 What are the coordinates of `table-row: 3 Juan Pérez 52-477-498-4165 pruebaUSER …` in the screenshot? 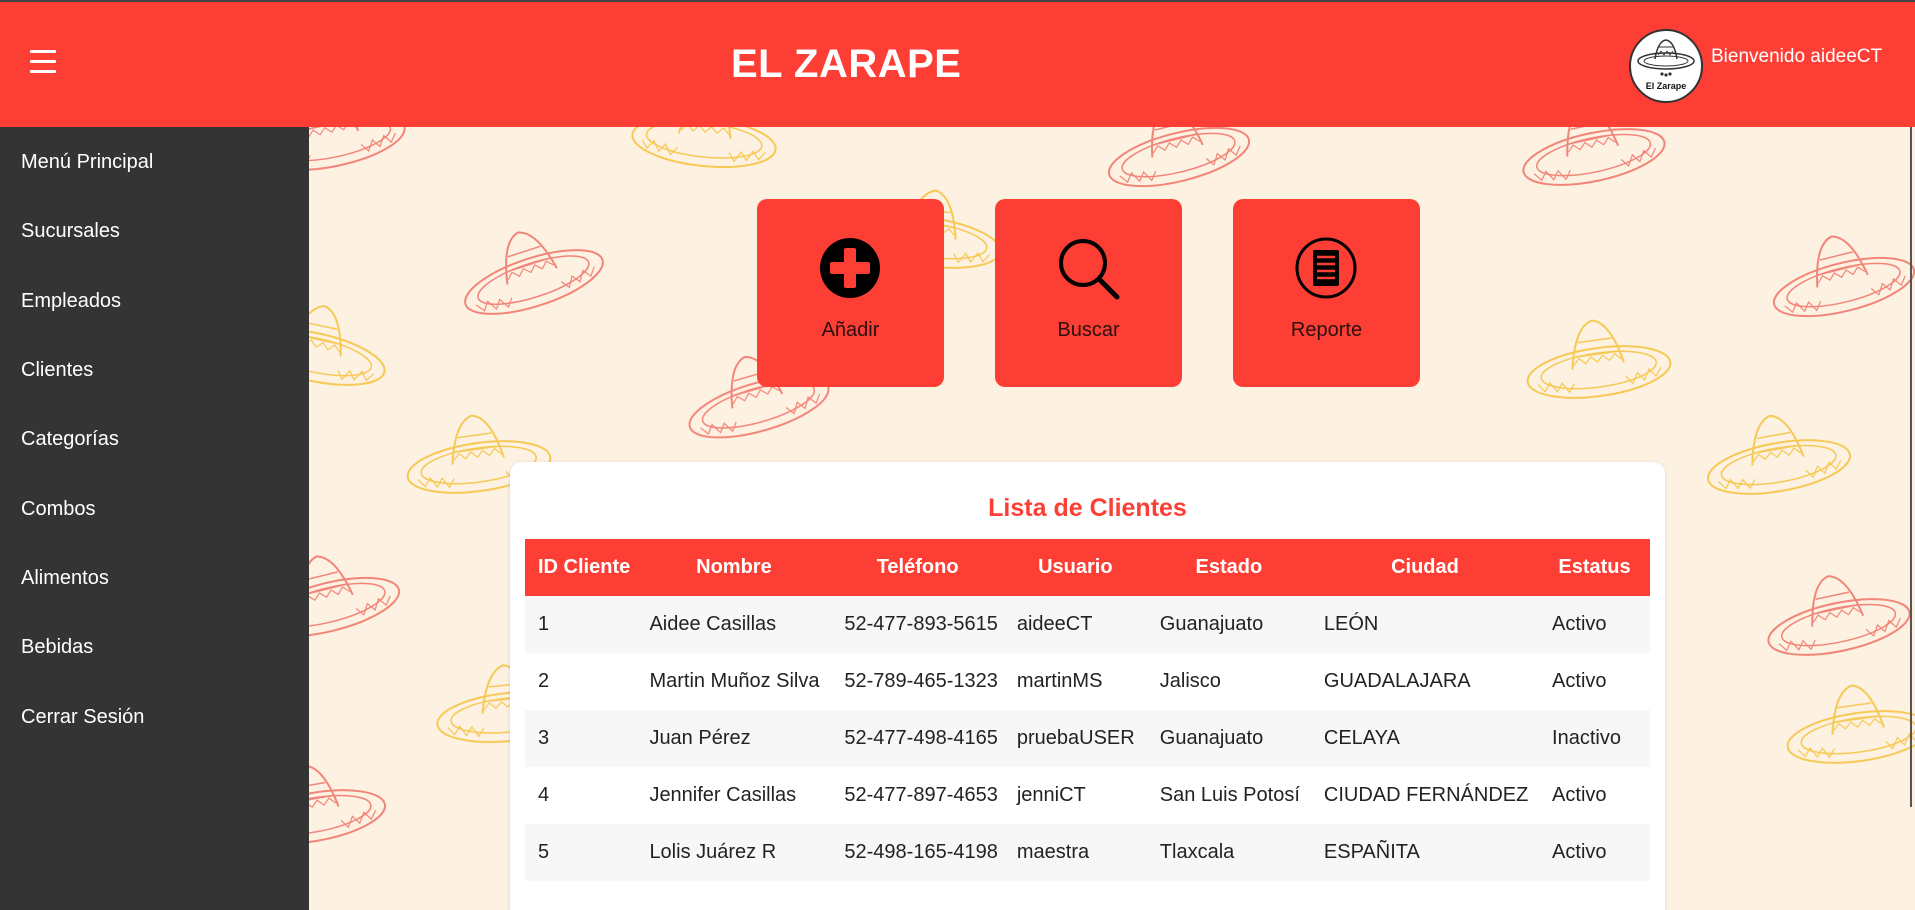 It's located at (1087, 738).